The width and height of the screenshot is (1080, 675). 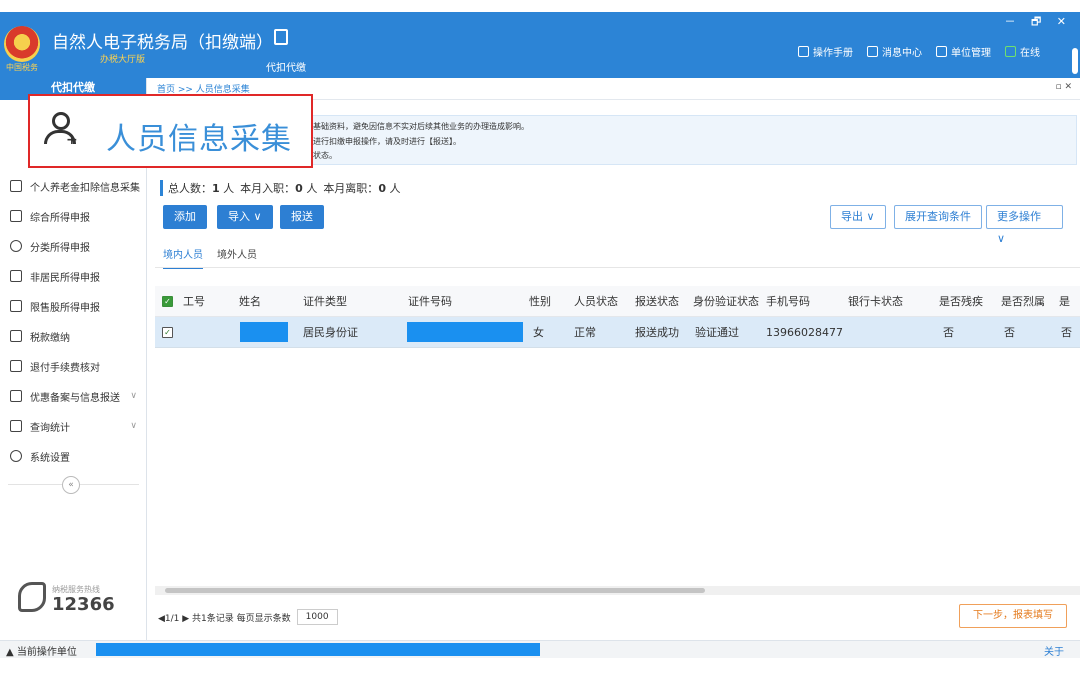 I want to click on sidebar-item-label: 限售股所得申报, so click(x=65, y=308).